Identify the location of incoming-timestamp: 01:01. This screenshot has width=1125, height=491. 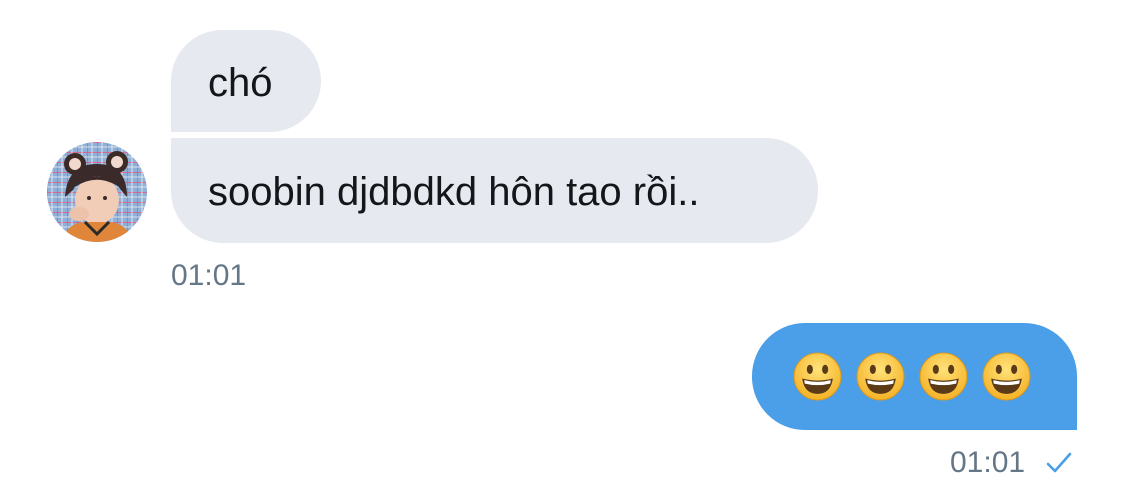
(209, 275).